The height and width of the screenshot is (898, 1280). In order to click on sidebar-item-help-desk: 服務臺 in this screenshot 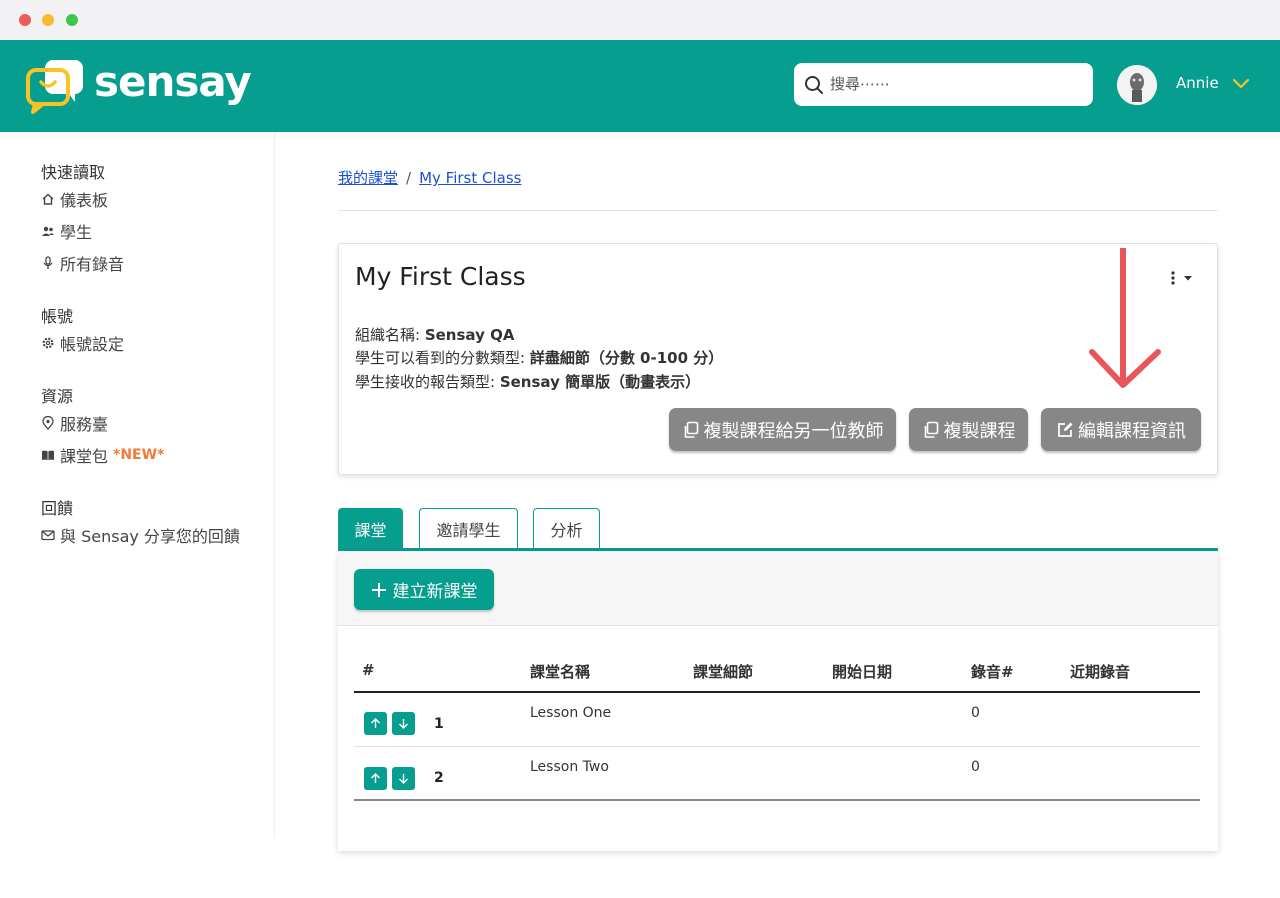, I will do `click(74, 423)`.